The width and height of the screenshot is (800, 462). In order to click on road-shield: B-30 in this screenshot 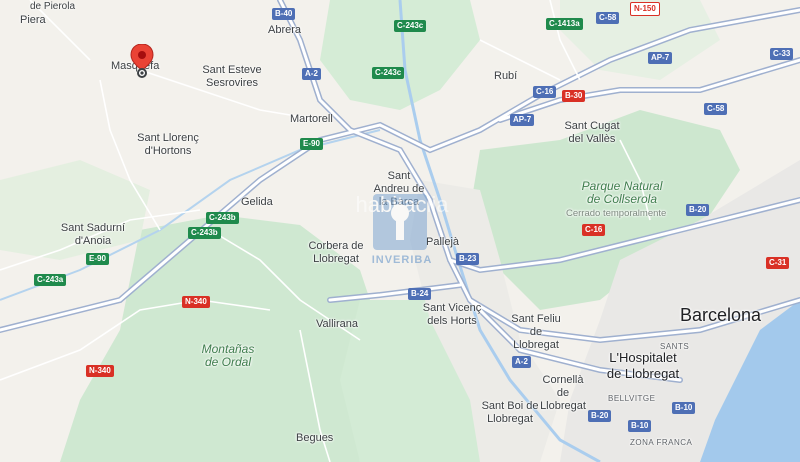, I will do `click(574, 96)`.